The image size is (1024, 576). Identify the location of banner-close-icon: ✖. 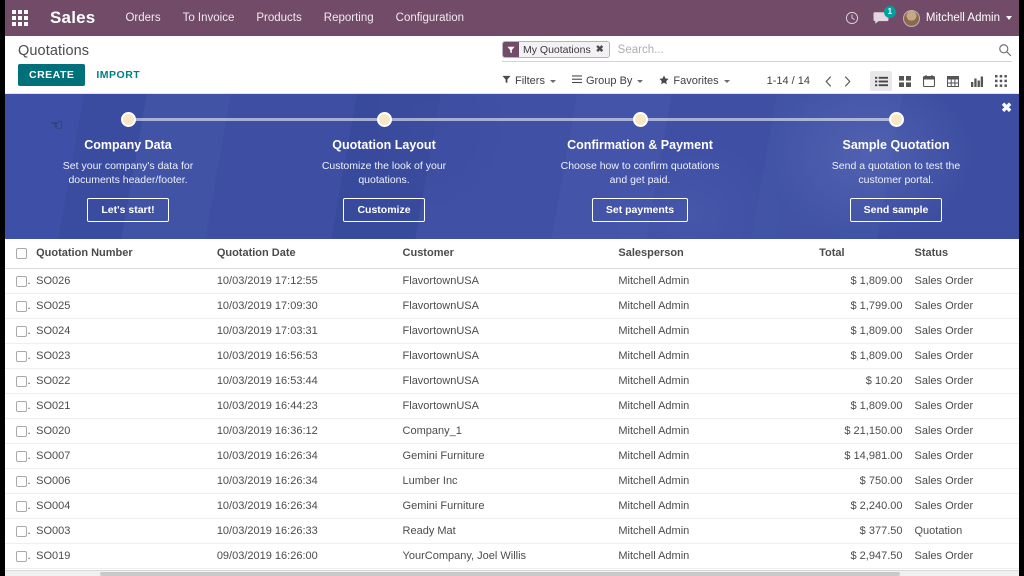
(1006, 107).